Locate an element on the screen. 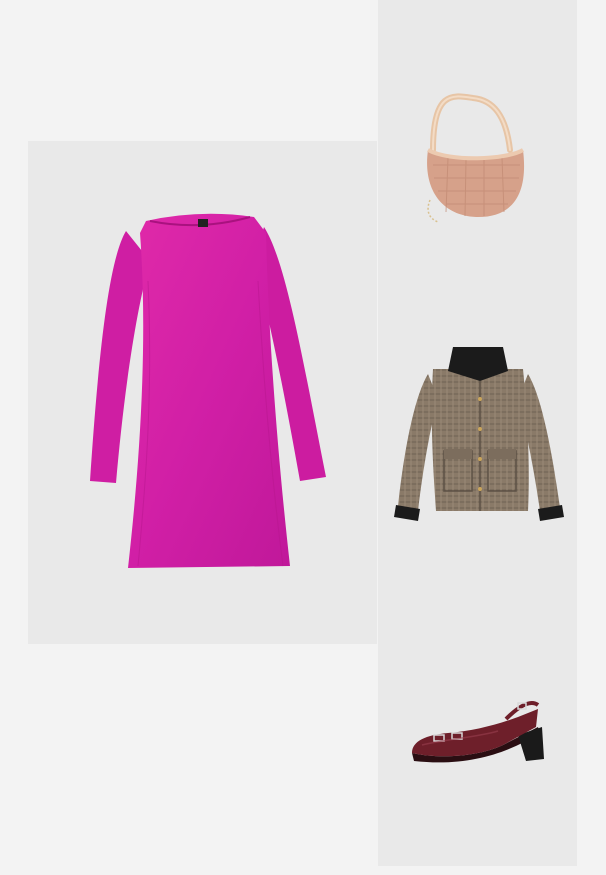 The height and width of the screenshot is (875, 606). product-tile-jacket is located at coordinates (477, 433).